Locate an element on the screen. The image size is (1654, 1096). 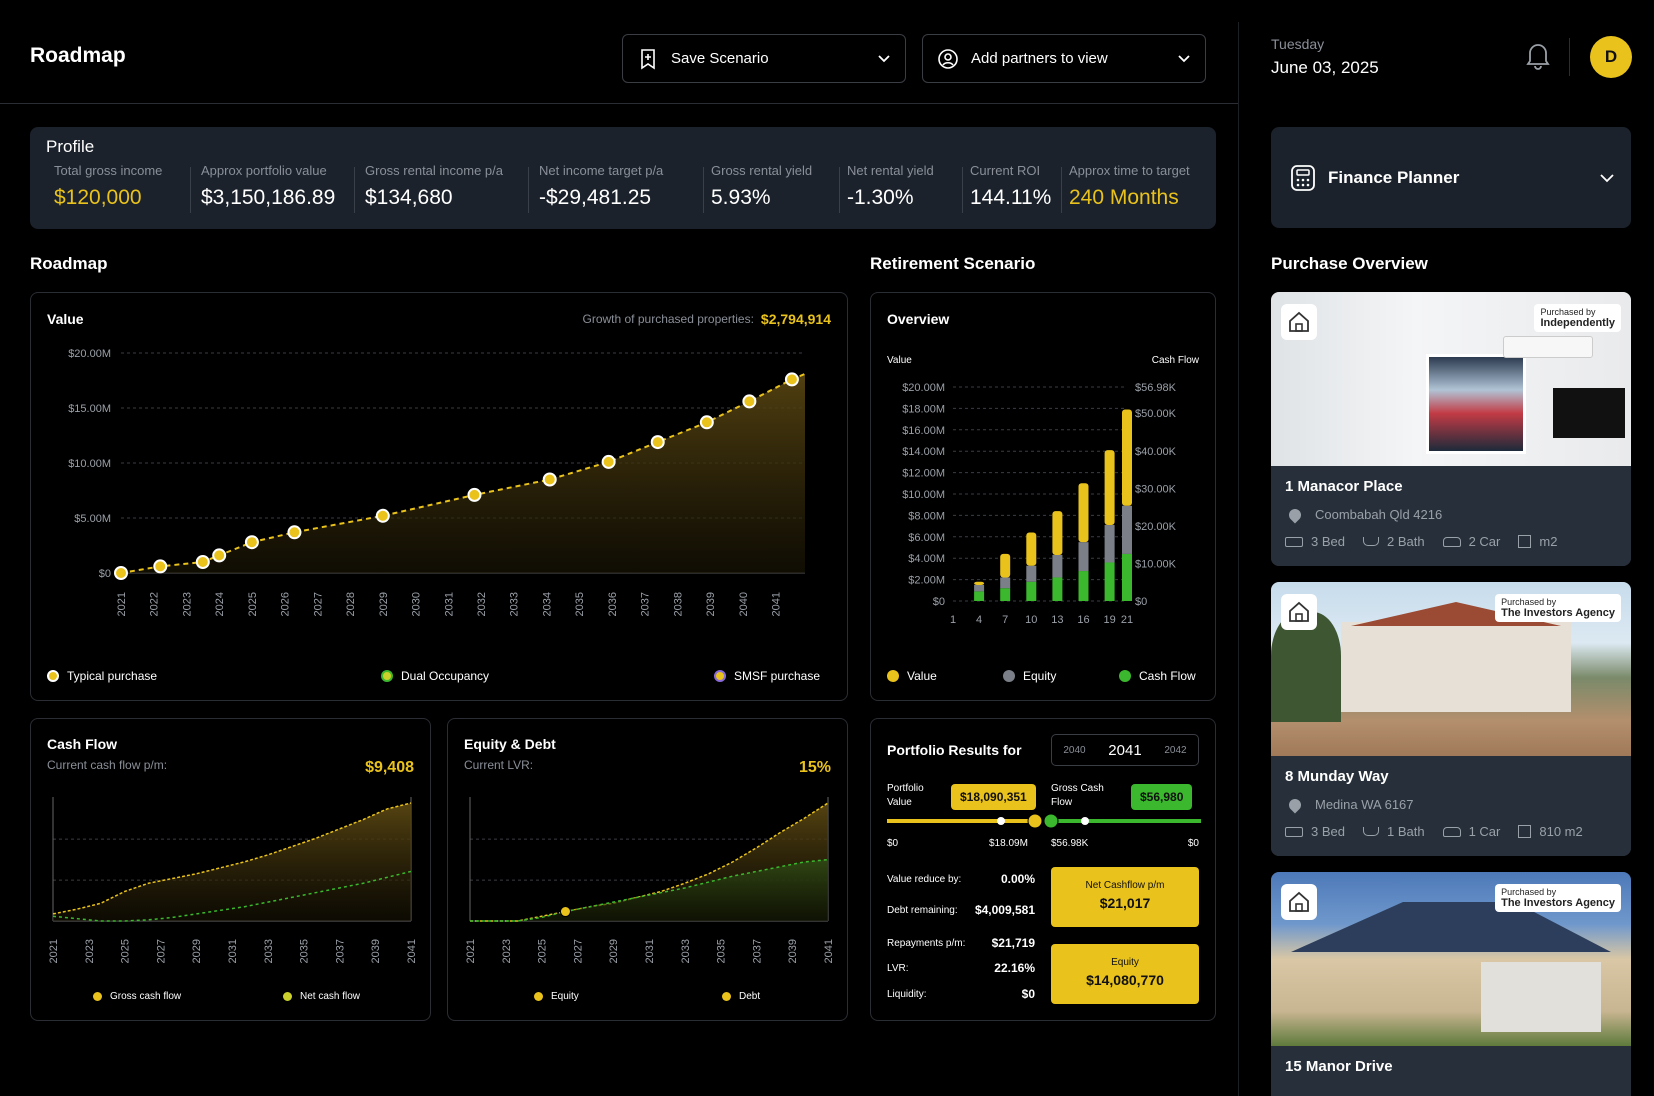
x-tick-label: 2034 is located at coordinates (547, 604).